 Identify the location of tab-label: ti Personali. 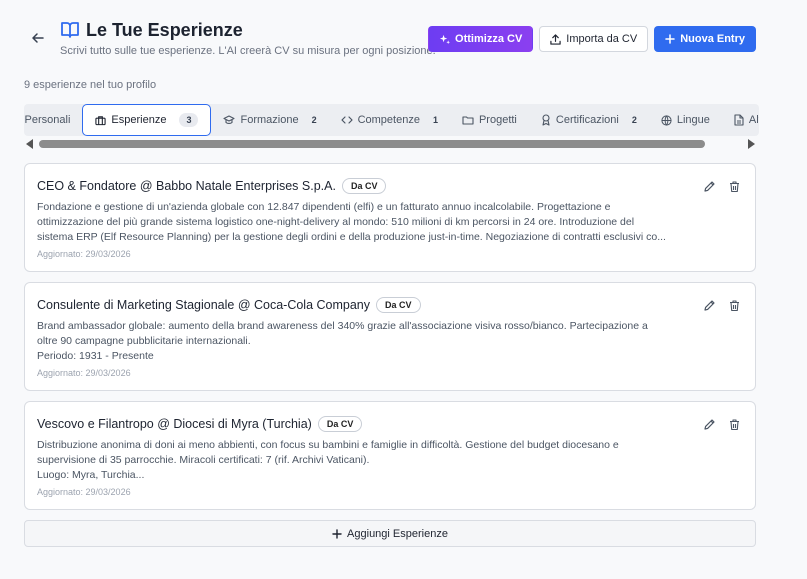
(47, 120).